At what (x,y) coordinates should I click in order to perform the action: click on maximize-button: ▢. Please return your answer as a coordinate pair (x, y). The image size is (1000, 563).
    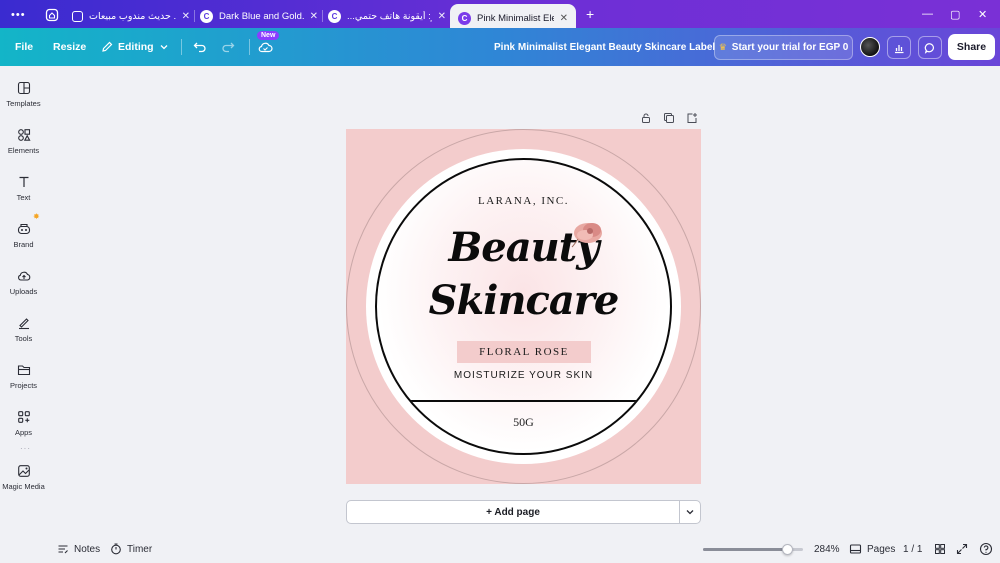
    Looking at the image, I should click on (955, 14).